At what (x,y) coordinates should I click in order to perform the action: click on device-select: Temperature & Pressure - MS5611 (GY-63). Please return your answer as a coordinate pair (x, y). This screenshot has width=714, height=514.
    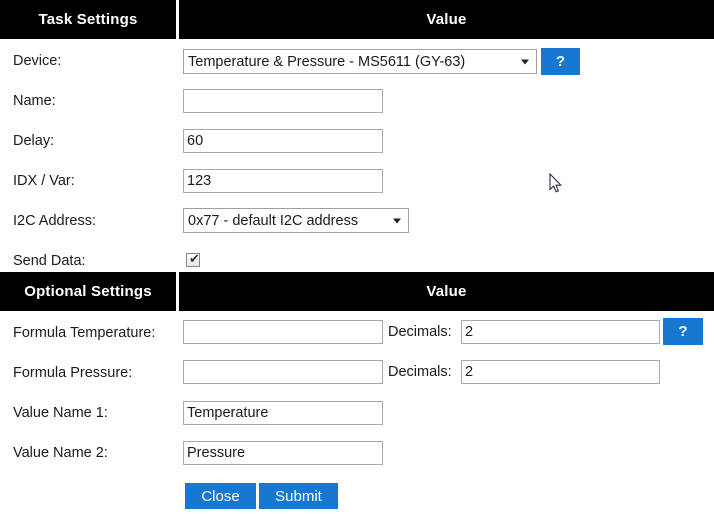
    Looking at the image, I should click on (360, 61).